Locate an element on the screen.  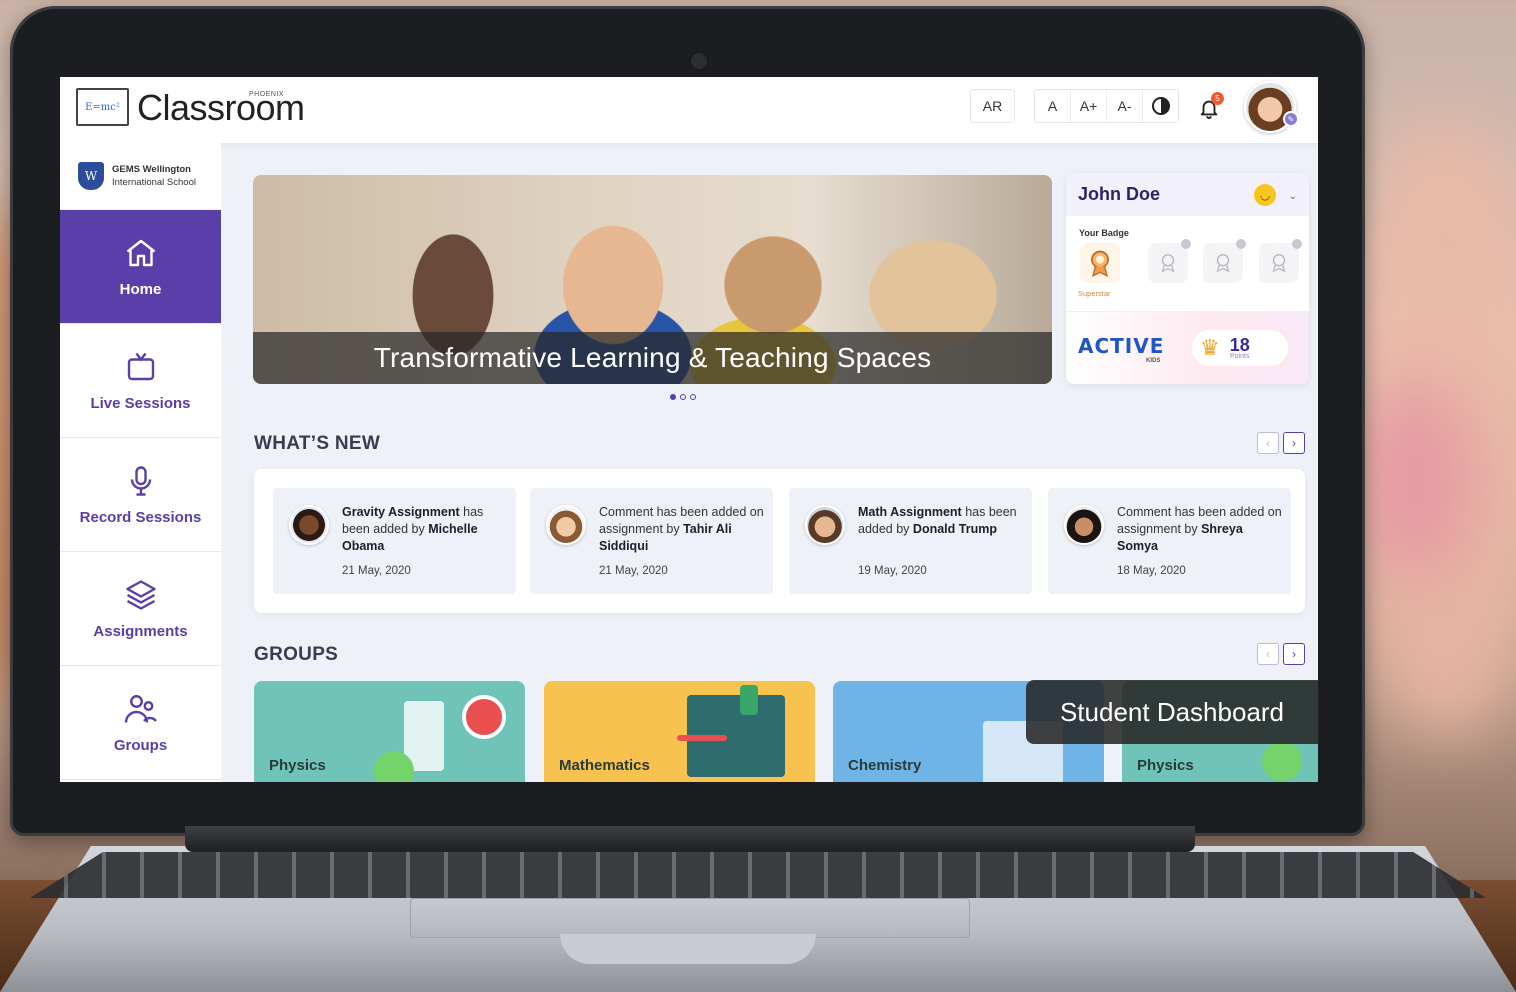
award-medal-icon is located at coordinates (1100, 263).